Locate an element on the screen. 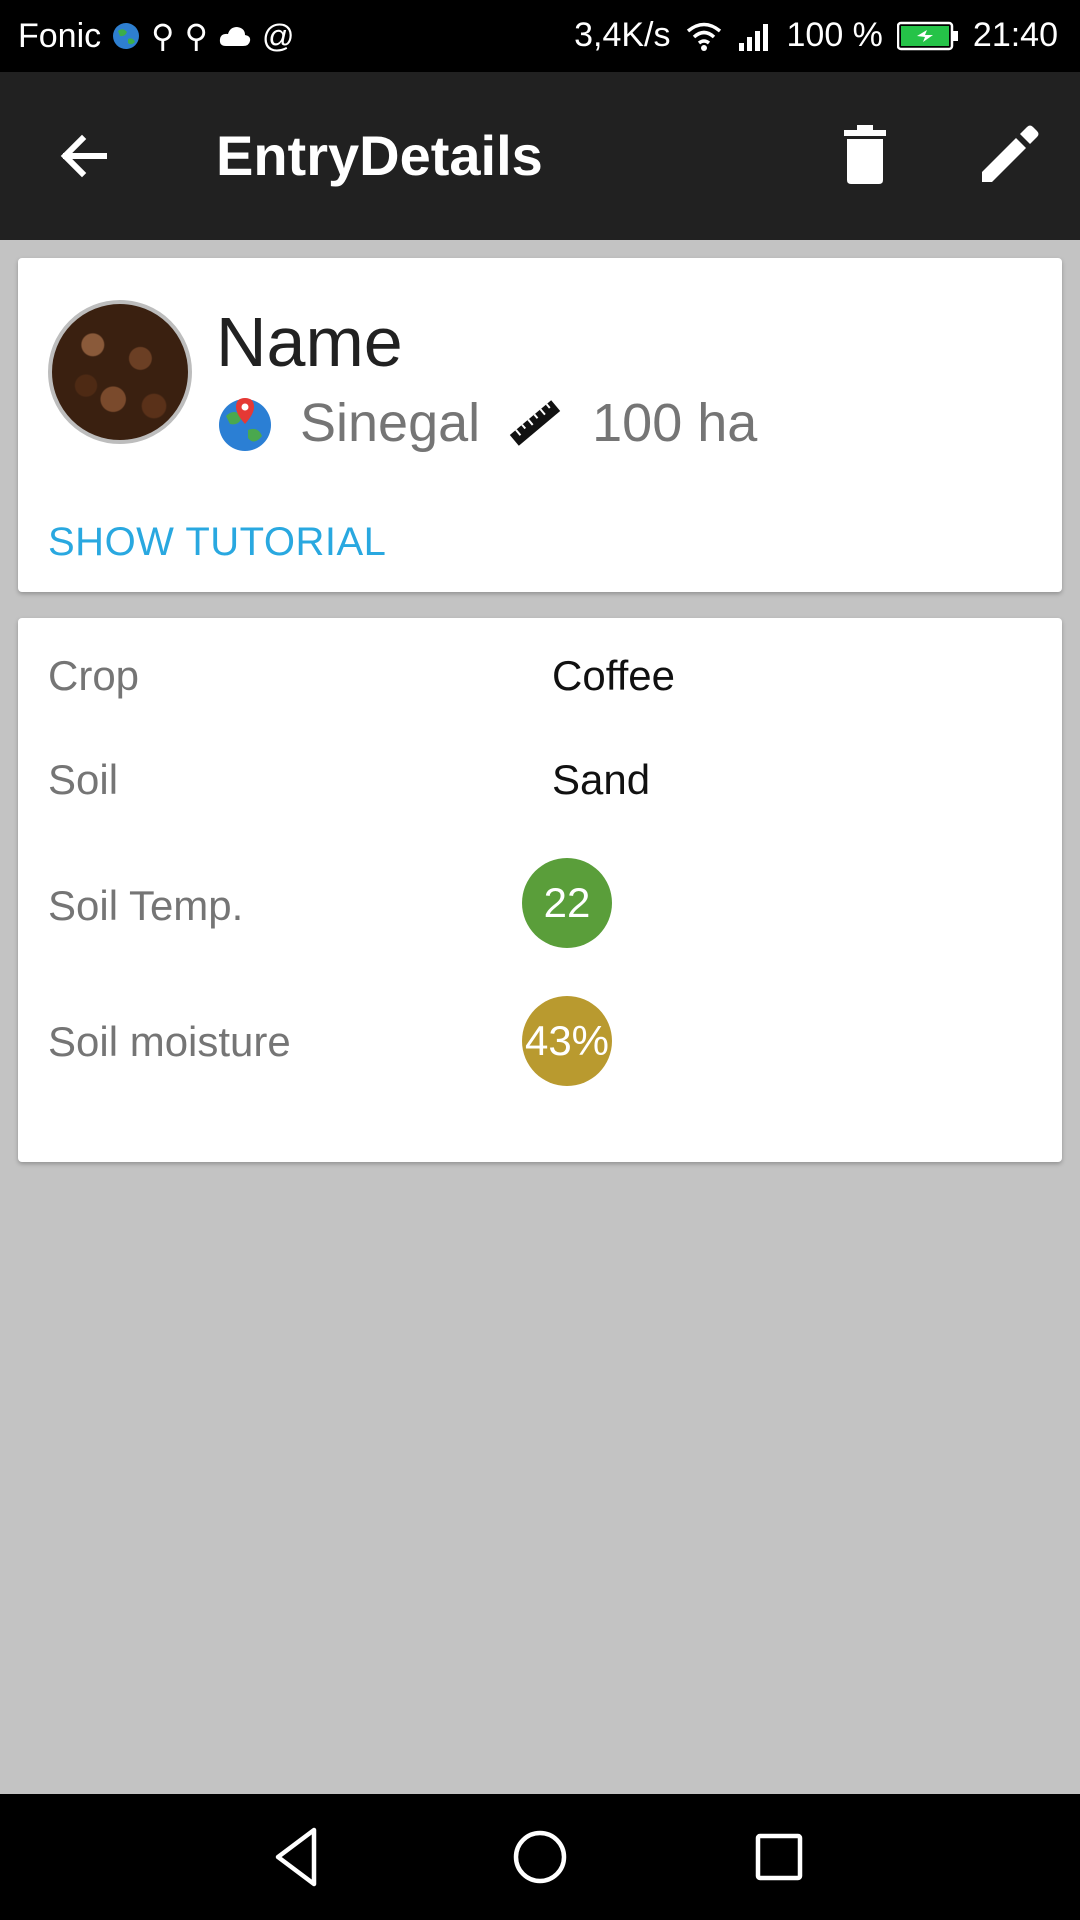  map-globe-icon is located at coordinates (245, 424).